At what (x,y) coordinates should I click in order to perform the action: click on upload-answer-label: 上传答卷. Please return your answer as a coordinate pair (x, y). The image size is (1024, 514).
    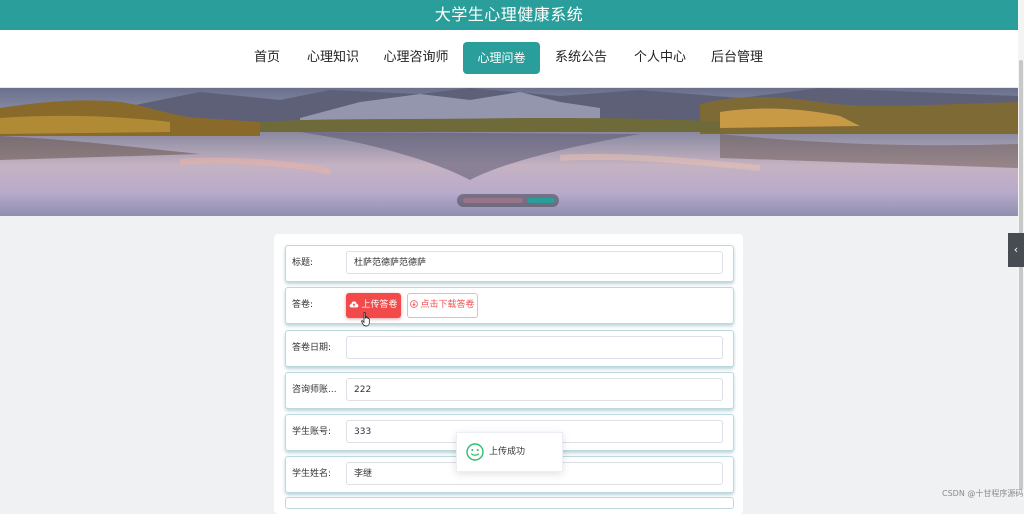
    Looking at the image, I should click on (379, 305).